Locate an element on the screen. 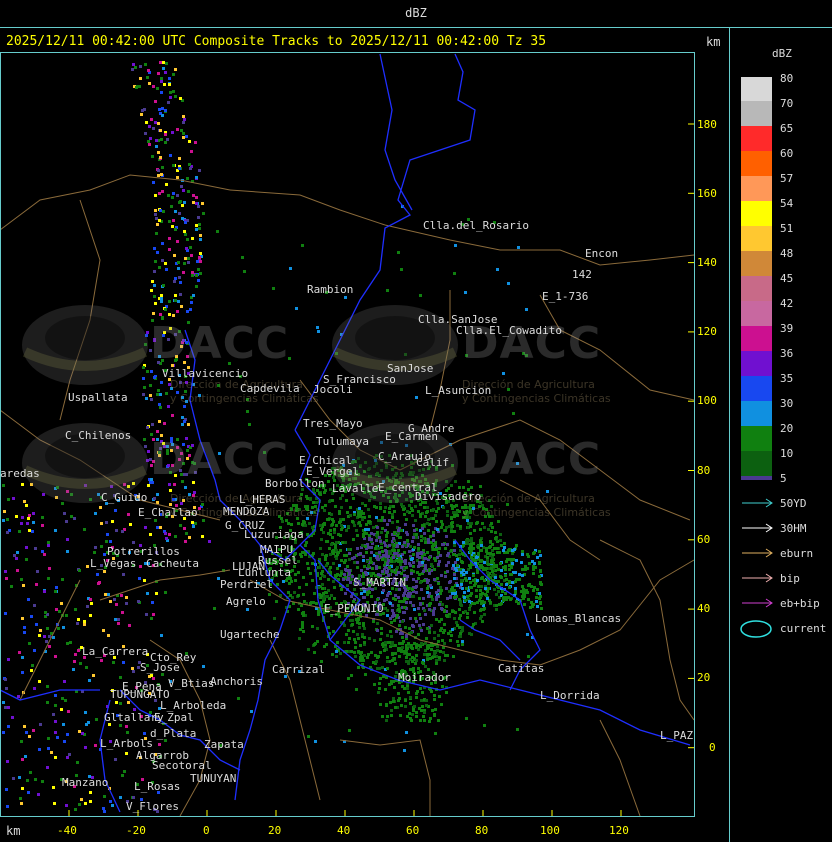 This screenshot has height=842, width=832. boundary-line is located at coordinates (396, 132).